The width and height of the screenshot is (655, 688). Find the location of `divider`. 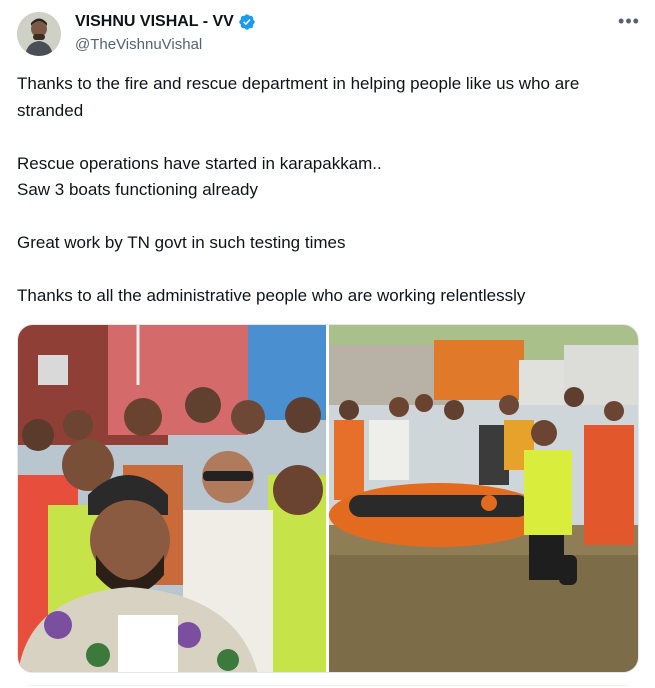

divider is located at coordinates (328, 685).